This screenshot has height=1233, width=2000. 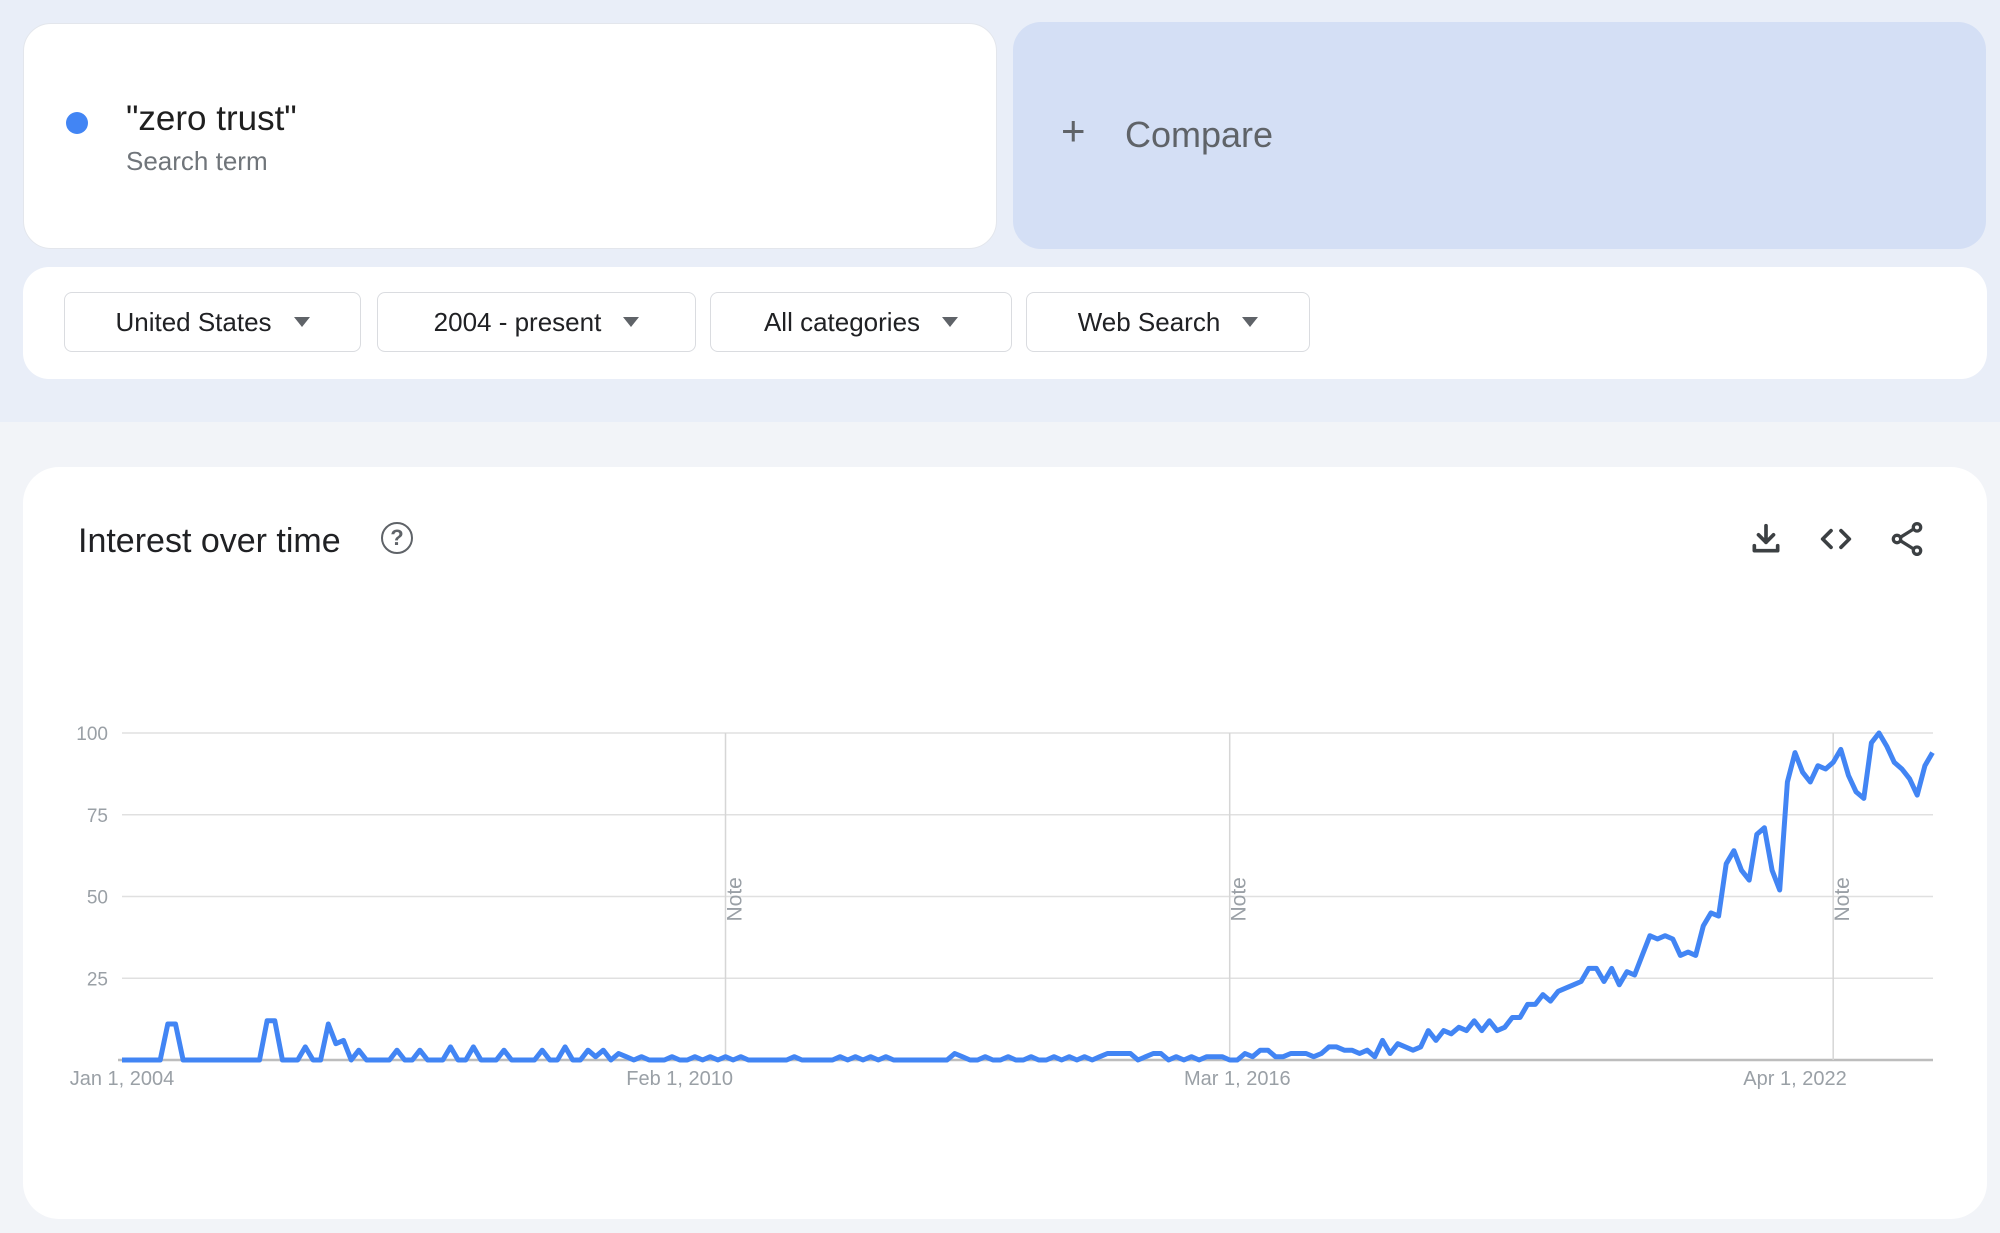 What do you see at coordinates (97, 898) in the screenshot?
I see `y-tick-label: 50` at bounding box center [97, 898].